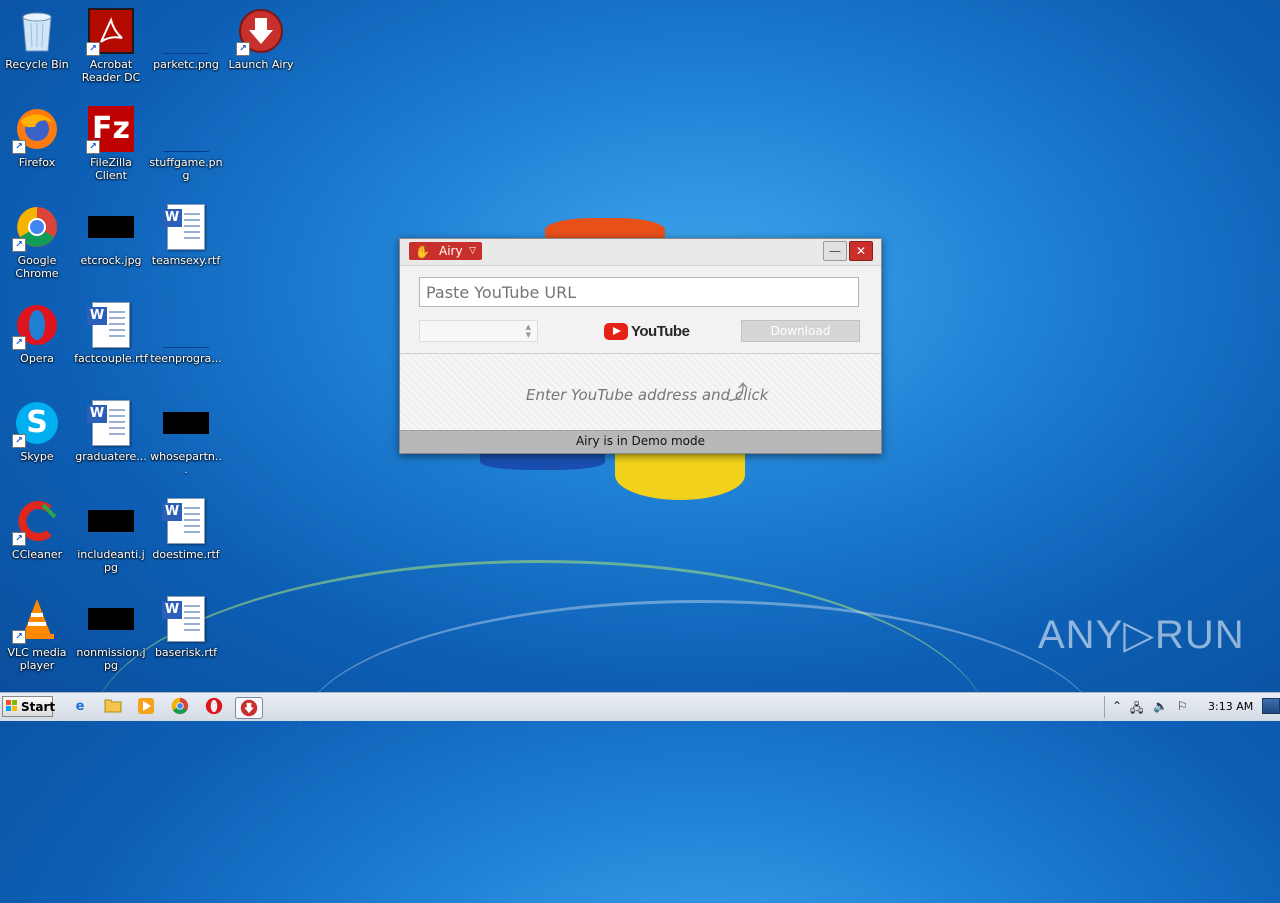 This screenshot has width=1280, height=903. I want to click on desktop-icon-chrome: ↗ Google Chrome, so click(37, 242).